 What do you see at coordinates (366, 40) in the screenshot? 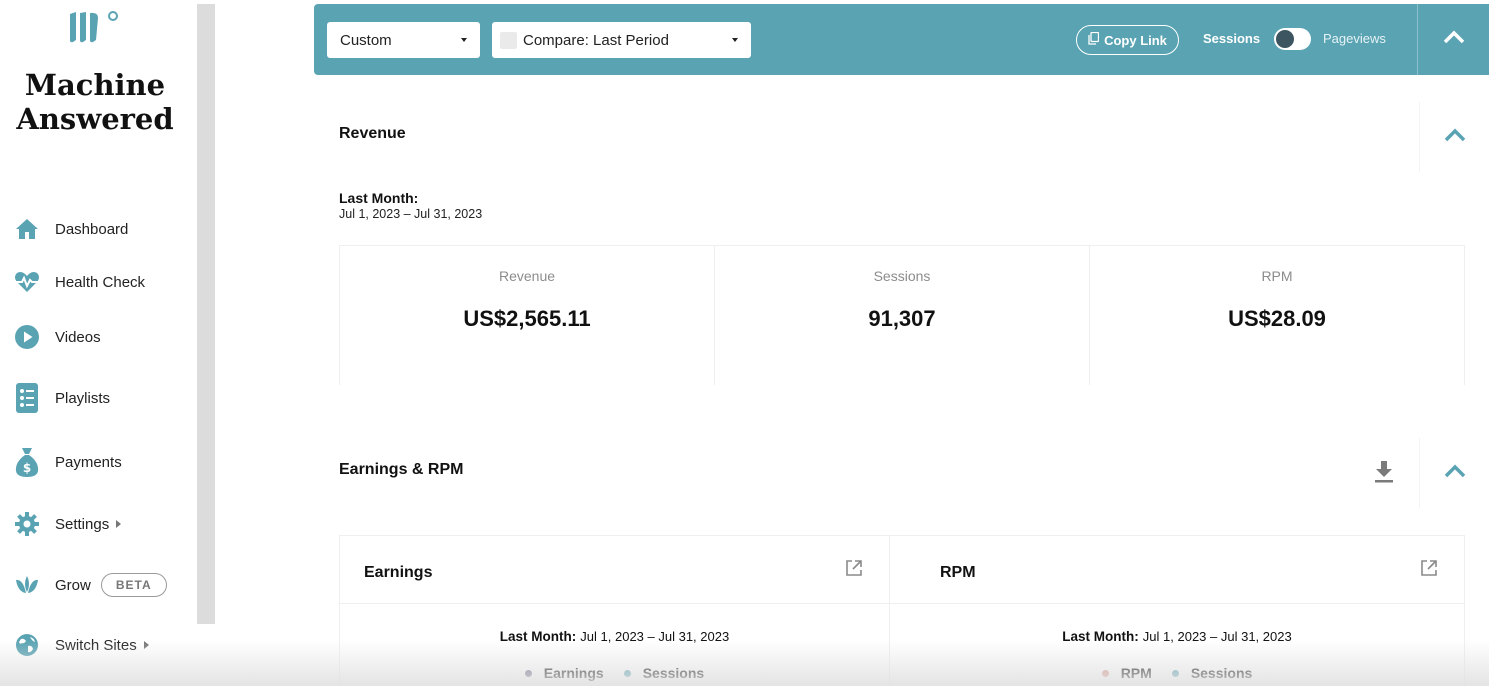
I see `date-range-value: Custom` at bounding box center [366, 40].